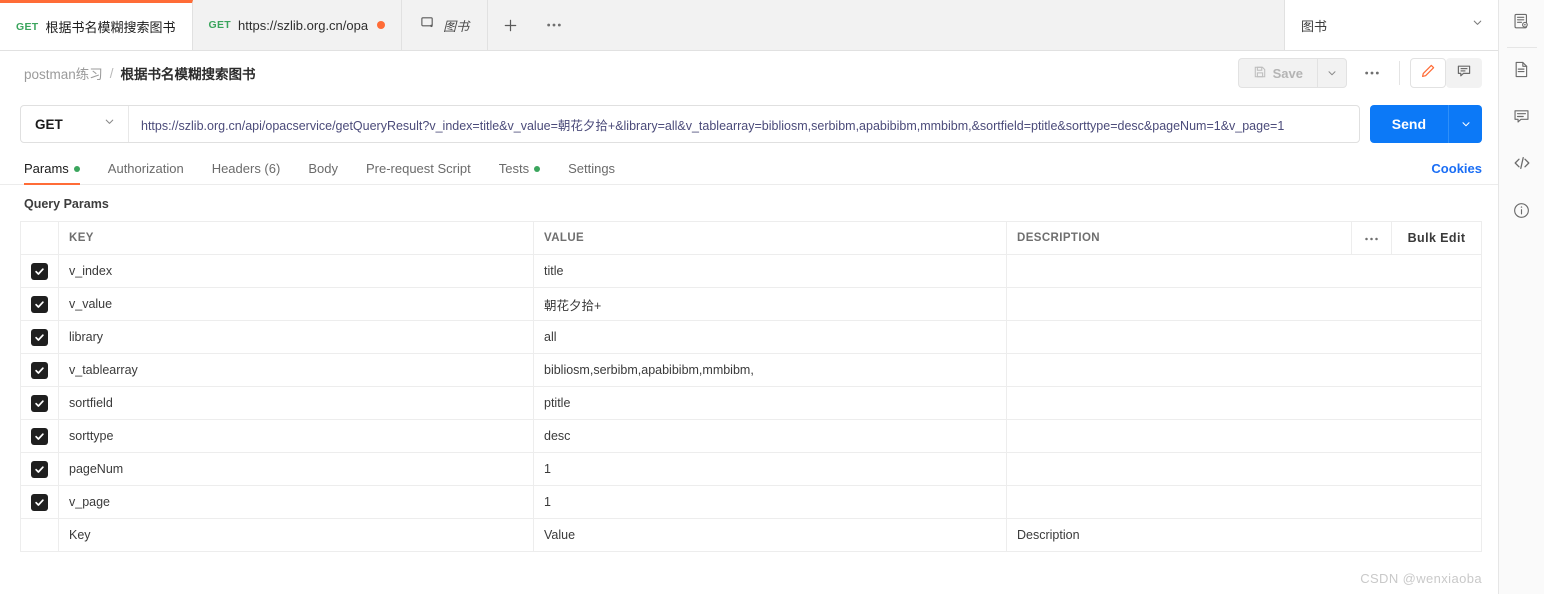 The image size is (1544, 594). What do you see at coordinates (770, 304) in the screenshot?
I see `row-value-cell: 朝花夕拾+` at bounding box center [770, 304].